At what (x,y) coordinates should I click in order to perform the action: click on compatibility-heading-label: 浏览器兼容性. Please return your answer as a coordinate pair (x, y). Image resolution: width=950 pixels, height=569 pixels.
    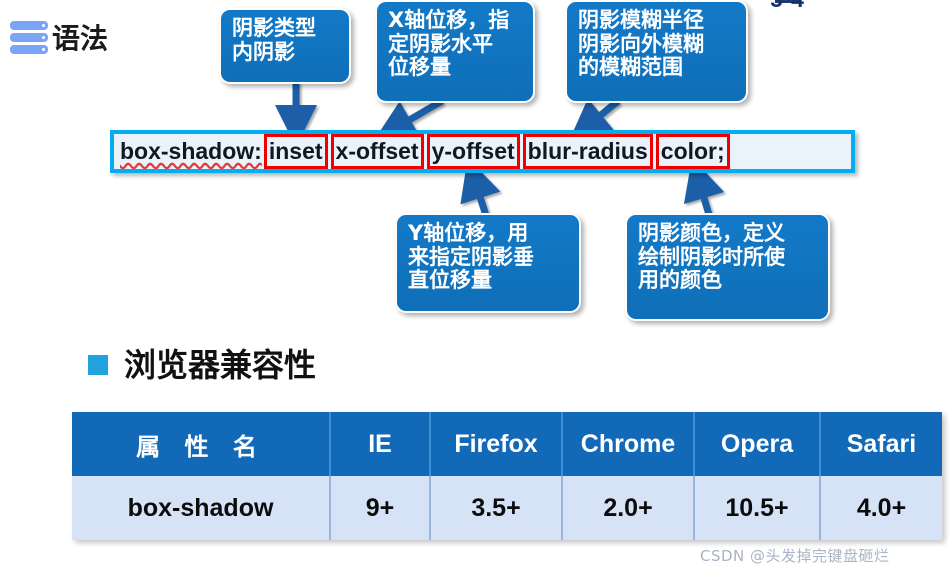
    Looking at the image, I should click on (220, 365).